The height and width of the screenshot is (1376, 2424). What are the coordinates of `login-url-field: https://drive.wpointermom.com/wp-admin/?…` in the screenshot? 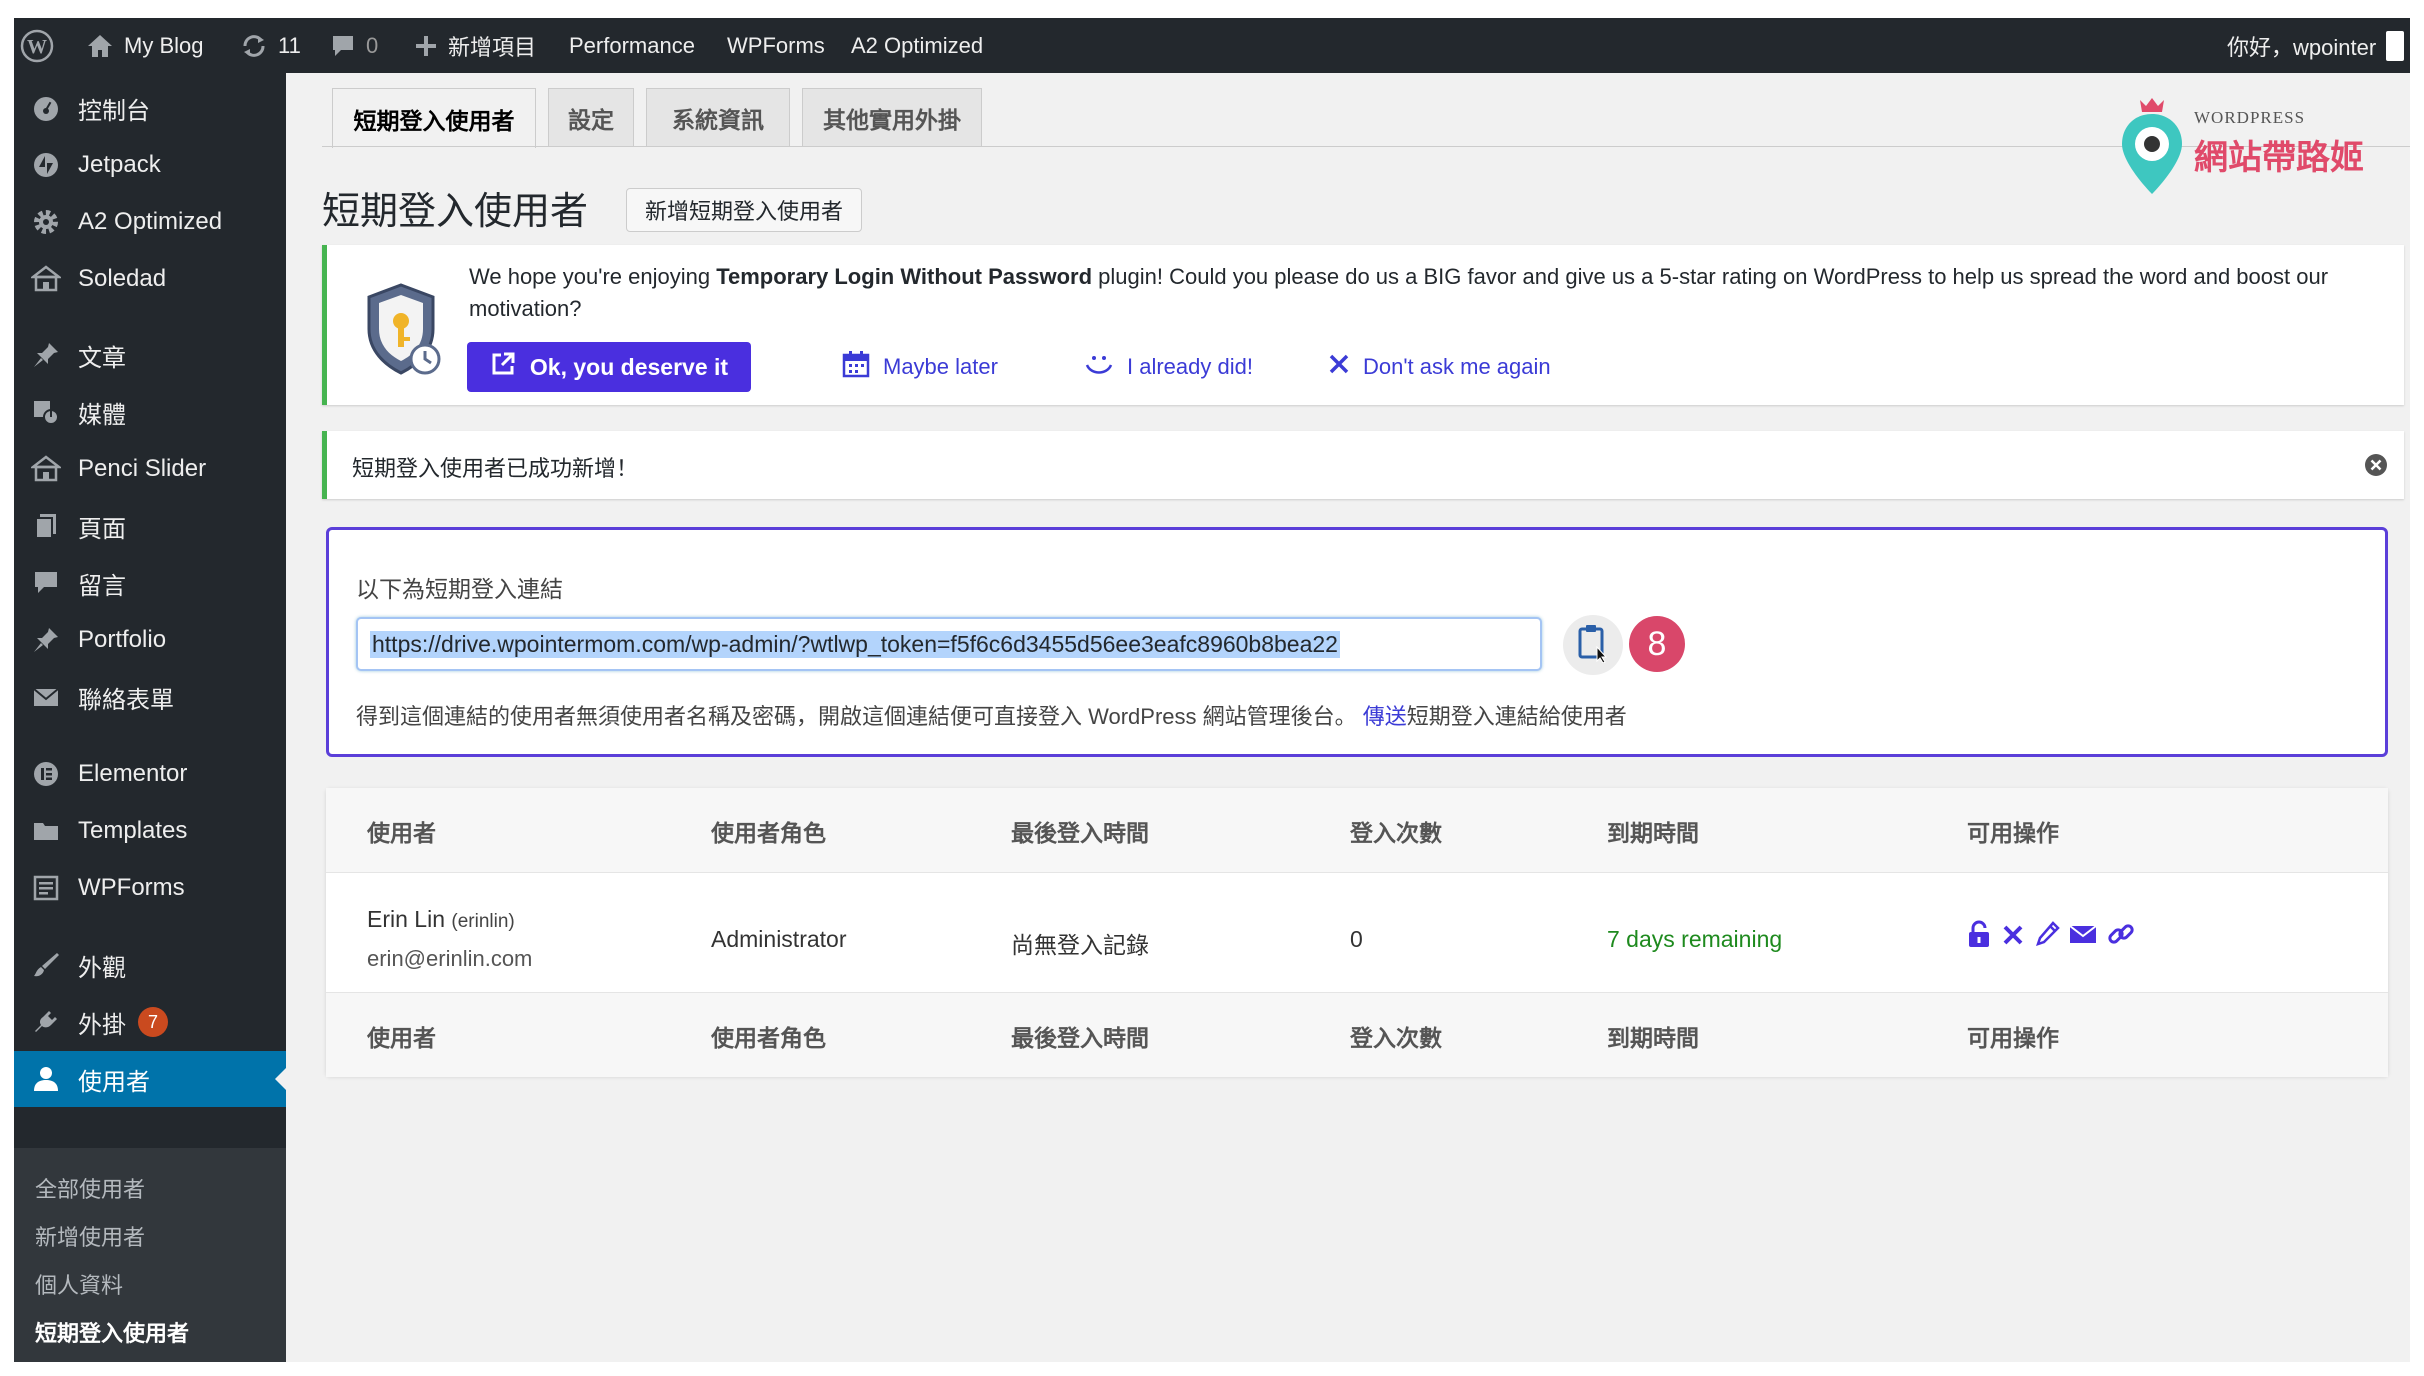 It's located at (949, 644).